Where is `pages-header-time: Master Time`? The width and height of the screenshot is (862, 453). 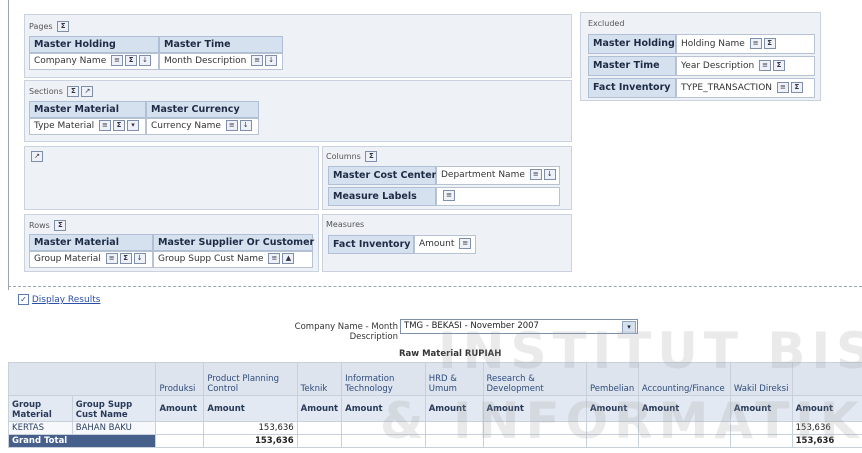 pages-header-time: Master Time is located at coordinates (221, 44).